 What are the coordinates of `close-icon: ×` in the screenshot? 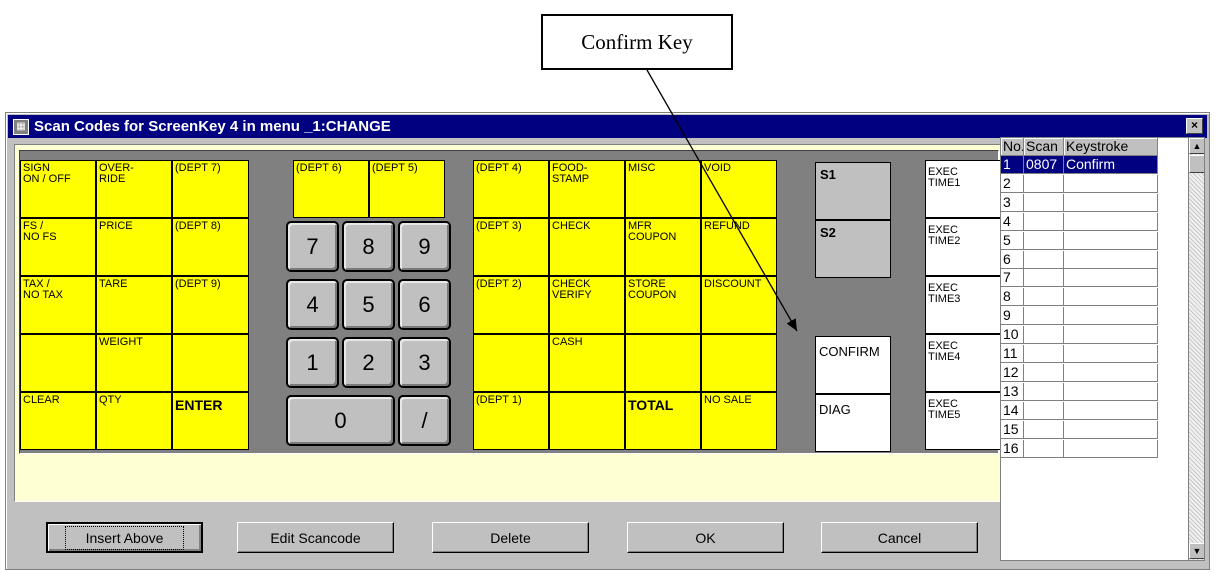 It's located at (1194, 126).